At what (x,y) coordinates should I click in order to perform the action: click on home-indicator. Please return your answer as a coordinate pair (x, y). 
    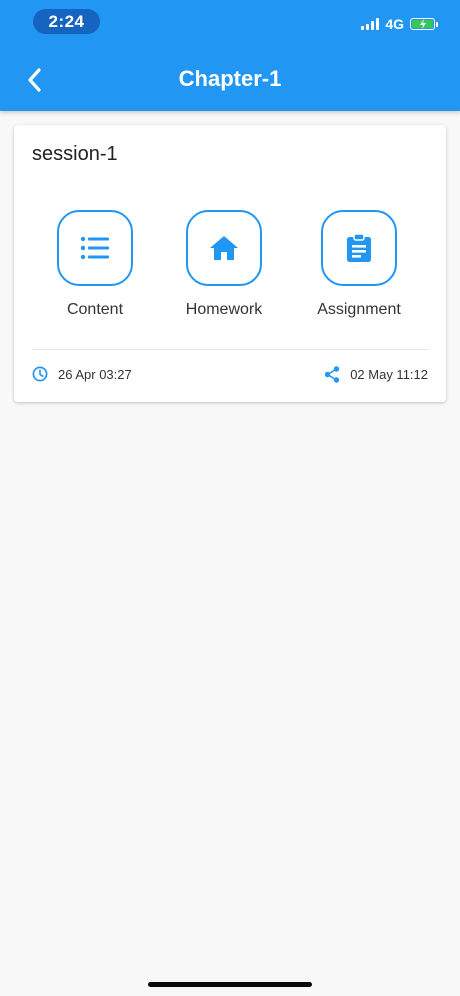
    Looking at the image, I should click on (230, 984).